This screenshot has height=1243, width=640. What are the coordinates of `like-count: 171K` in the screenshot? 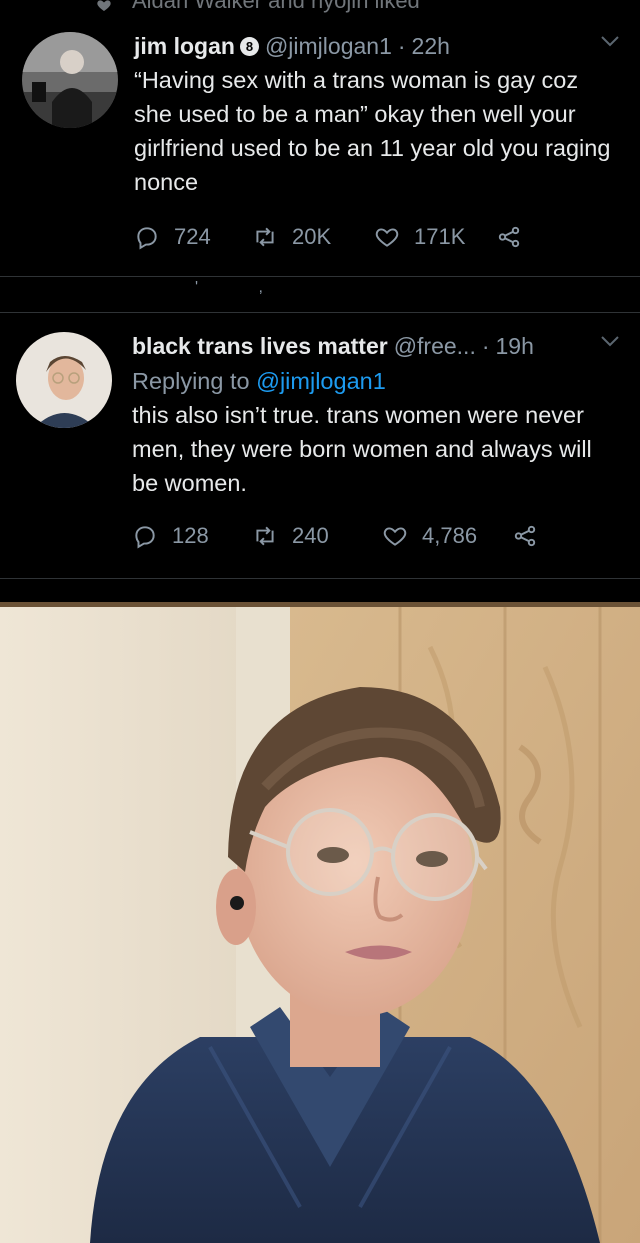 It's located at (440, 236).